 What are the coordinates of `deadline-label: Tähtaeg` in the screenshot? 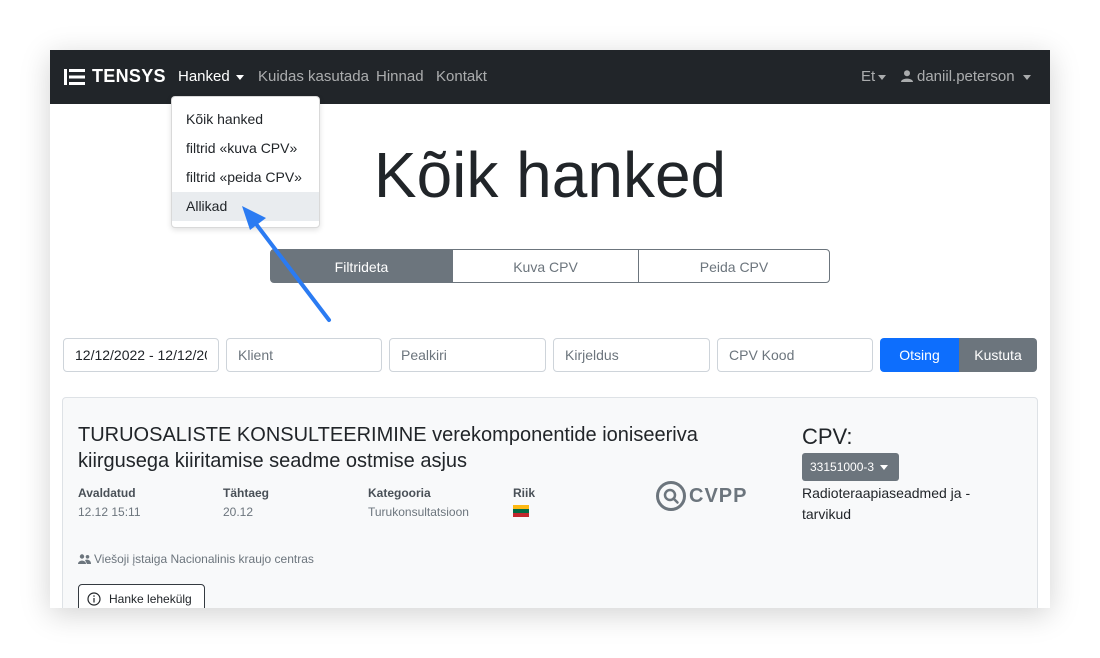 It's located at (246, 493).